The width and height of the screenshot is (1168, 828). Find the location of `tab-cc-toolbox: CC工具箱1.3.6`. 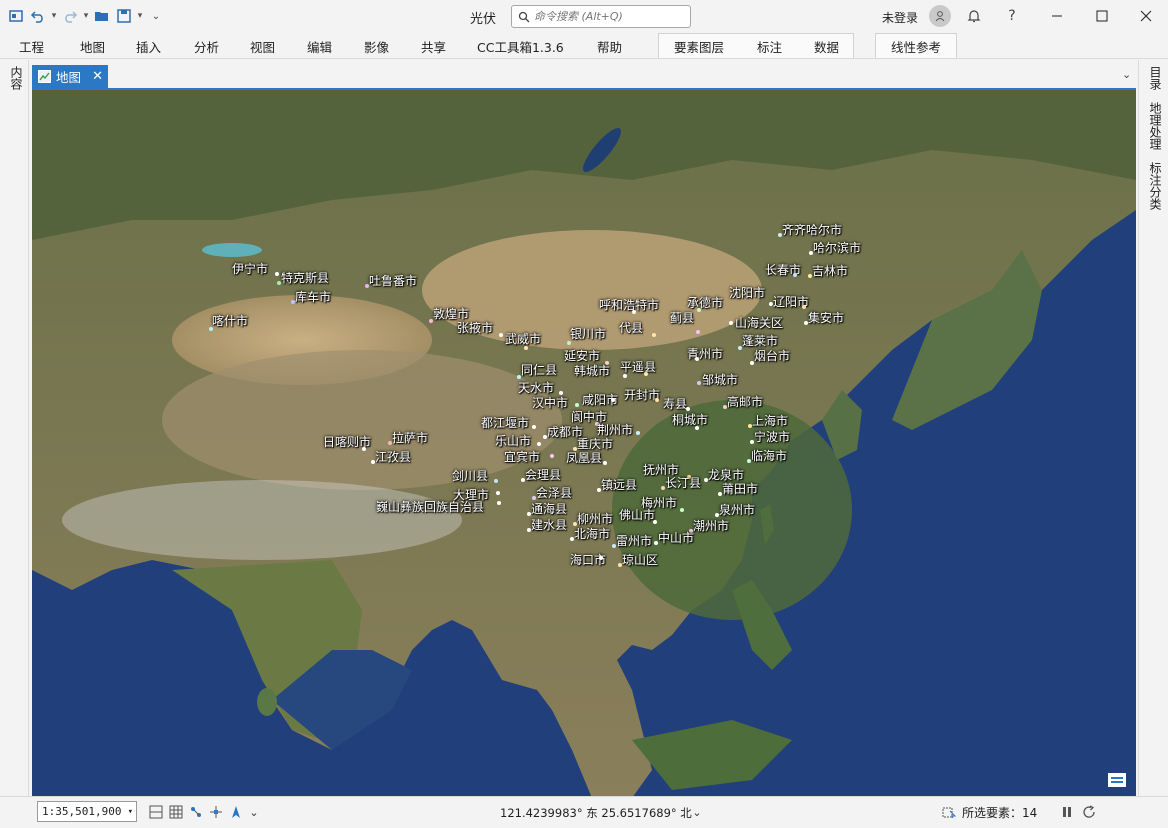

tab-cc-toolbox: CC工具箱1.3.6 is located at coordinates (520, 46).